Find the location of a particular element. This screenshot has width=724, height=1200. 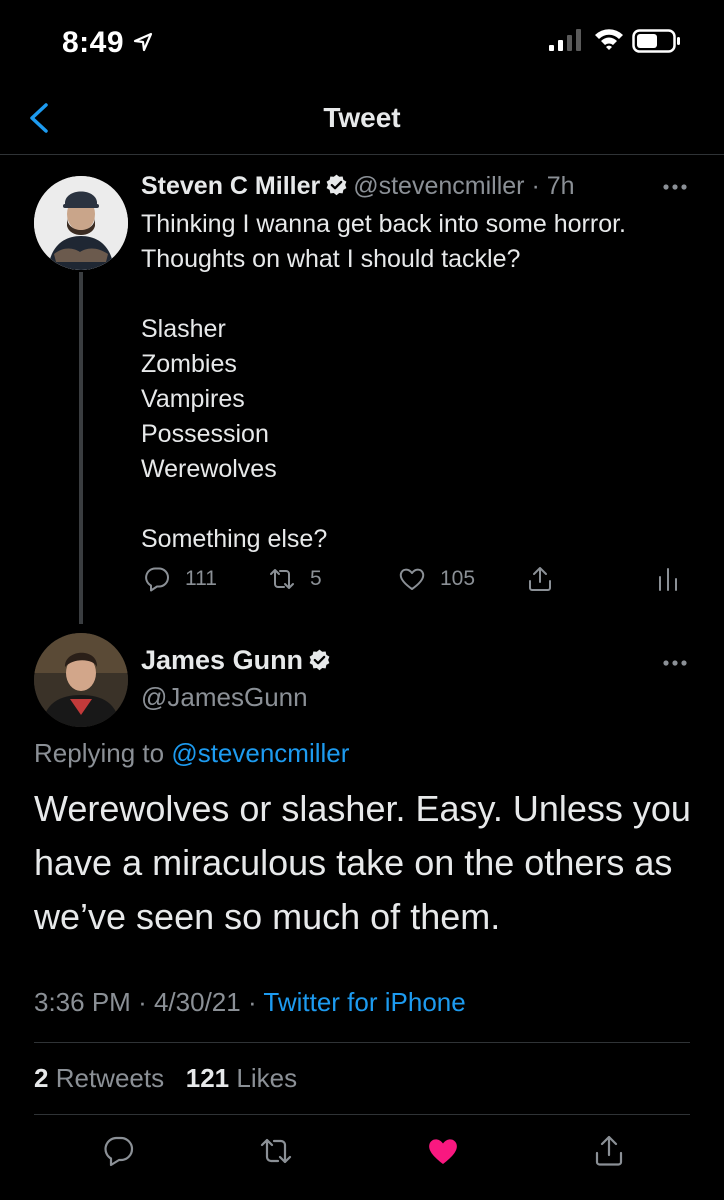

page-title: Tweet is located at coordinates (362, 117).